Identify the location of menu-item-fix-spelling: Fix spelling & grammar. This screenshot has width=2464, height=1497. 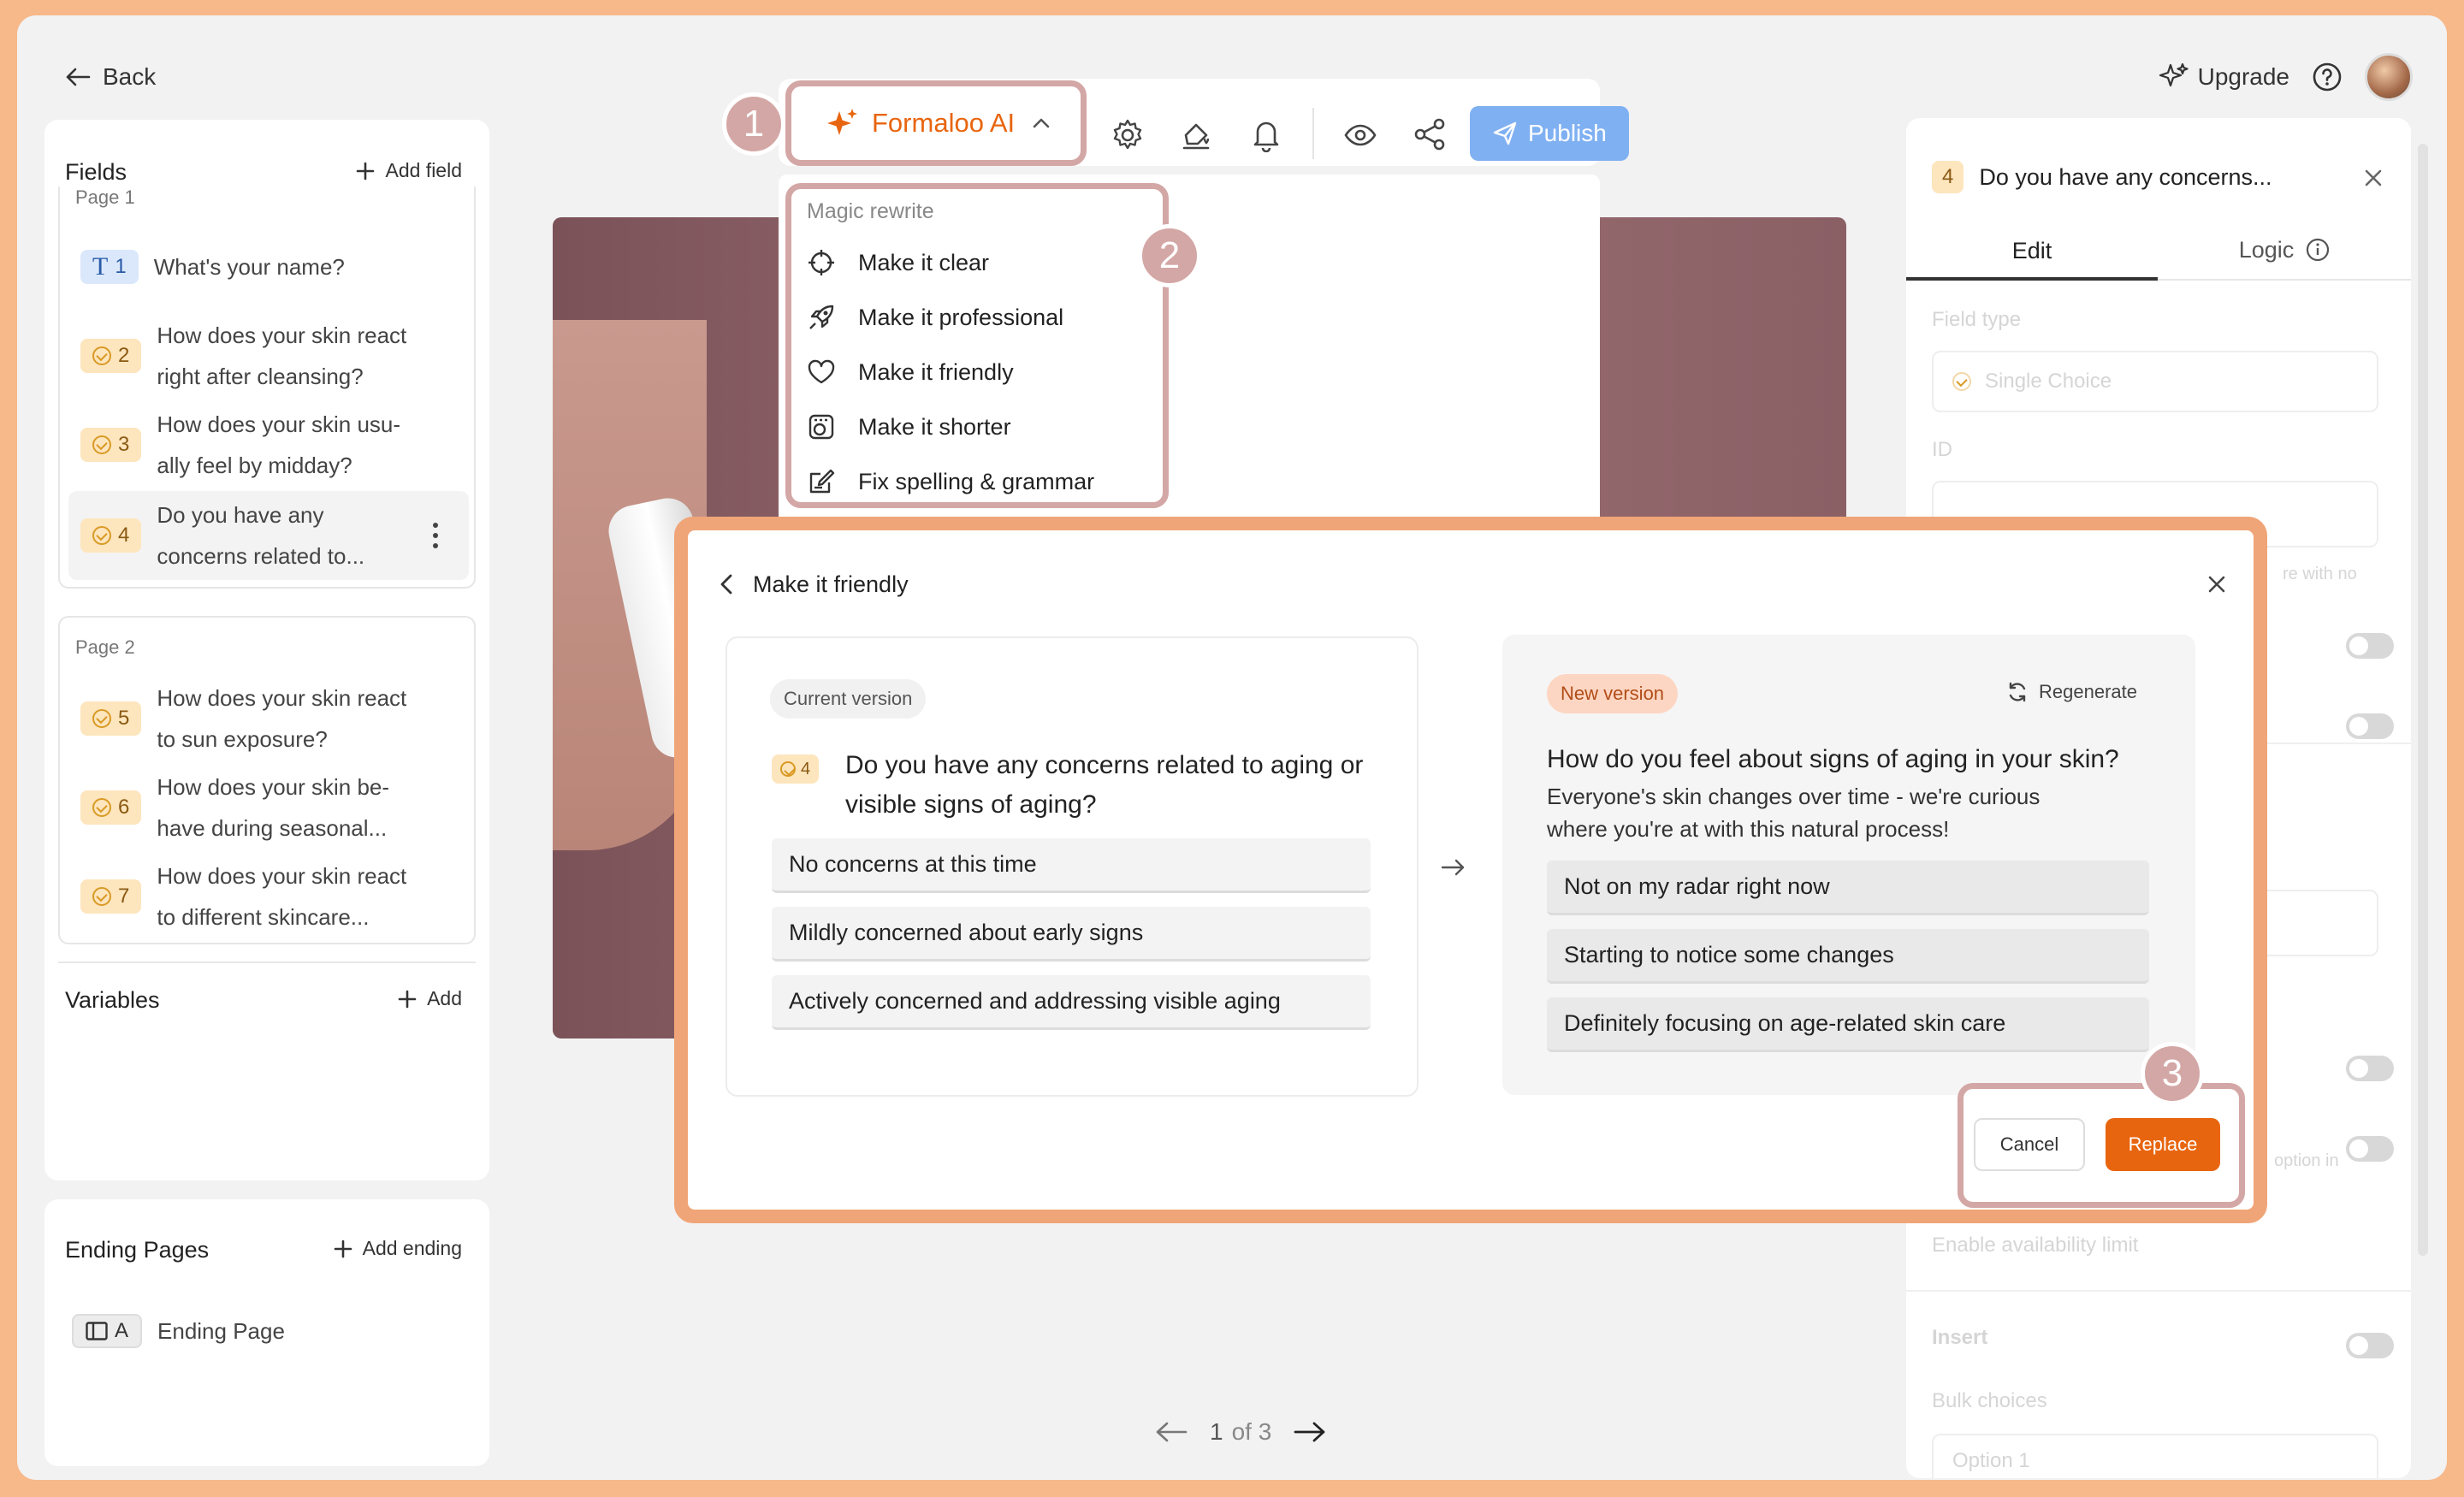
(950, 481).